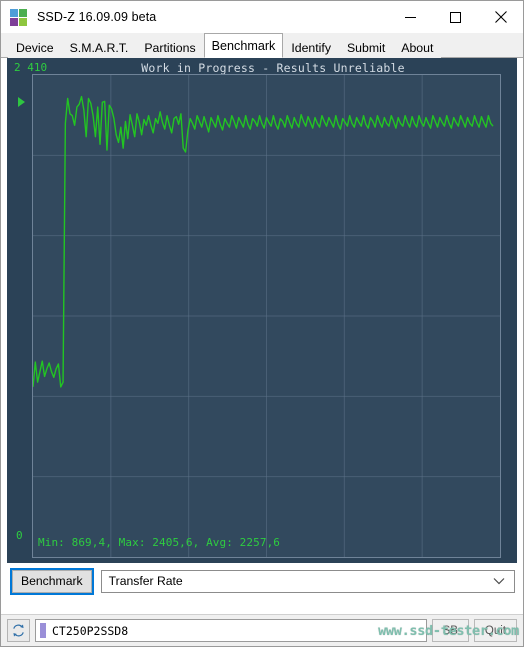  Describe the element at coordinates (231, 630) in the screenshot. I see `drive-select: CT250P2SSD8` at that location.